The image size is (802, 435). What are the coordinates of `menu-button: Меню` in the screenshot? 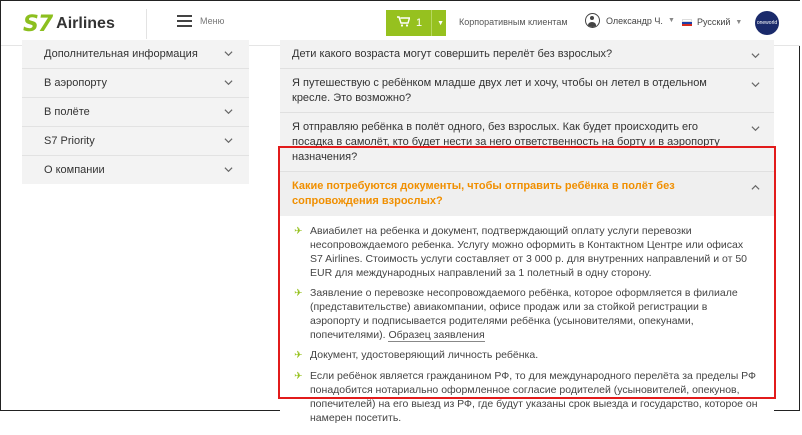 It's located at (200, 21).